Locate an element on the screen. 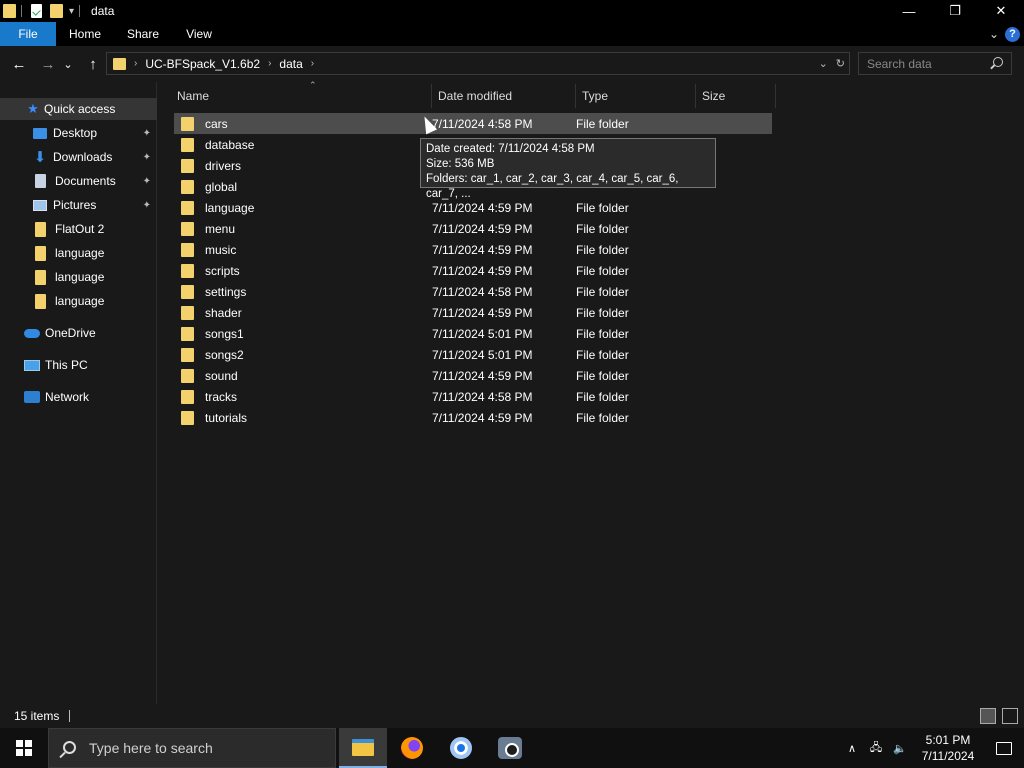  column-header-name: Name ⌃ is located at coordinates (301, 94).